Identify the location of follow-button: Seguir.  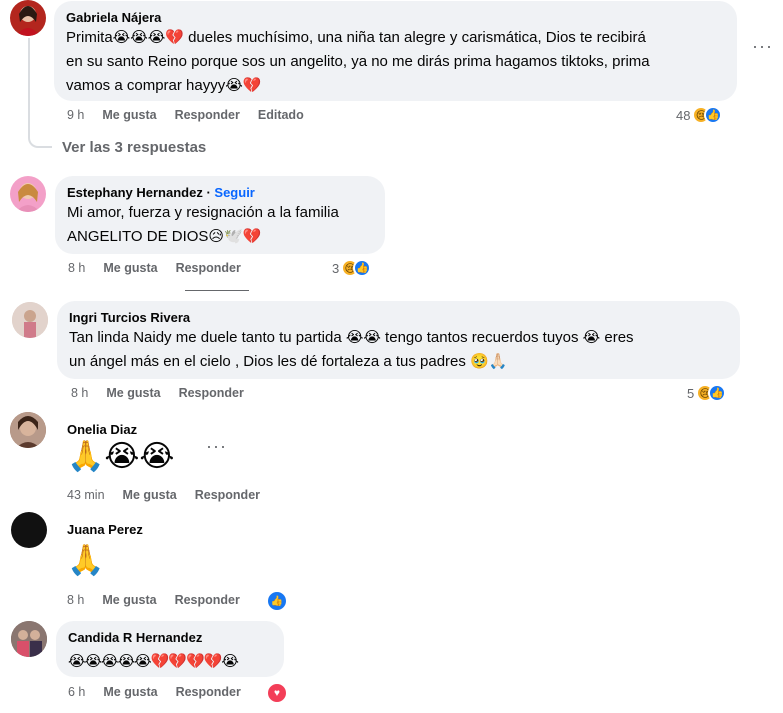
(234, 192).